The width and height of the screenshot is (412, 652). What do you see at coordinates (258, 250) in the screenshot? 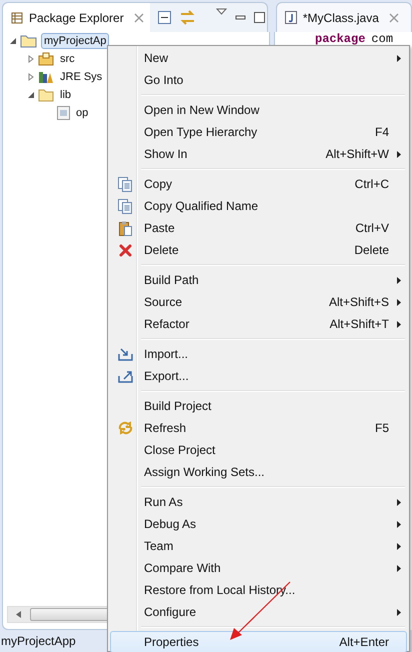
I see `menu-item: Delete Delete` at bounding box center [258, 250].